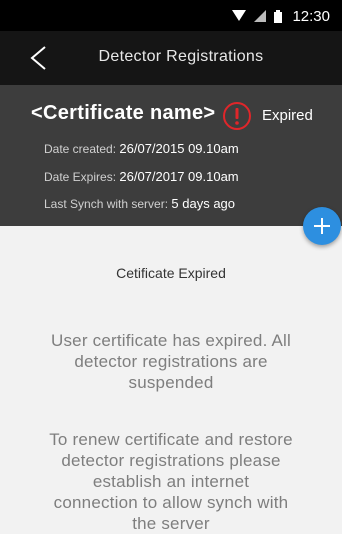 Image resolution: width=342 pixels, height=534 pixels. What do you see at coordinates (171, 273) in the screenshot?
I see `expired-heading: Cetificate Expired` at bounding box center [171, 273].